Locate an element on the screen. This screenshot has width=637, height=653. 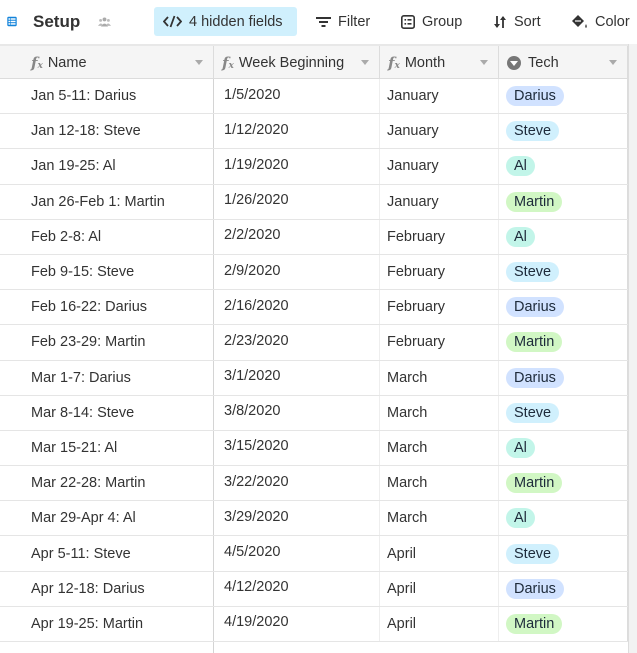
table-row: Mar 15-21: Al 3/15/2020 March Al is located at coordinates (314, 448).